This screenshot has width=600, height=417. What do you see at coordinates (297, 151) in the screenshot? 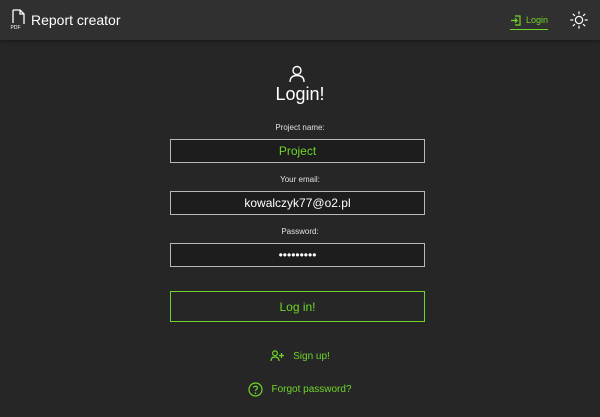
I see `project-name-input` at bounding box center [297, 151].